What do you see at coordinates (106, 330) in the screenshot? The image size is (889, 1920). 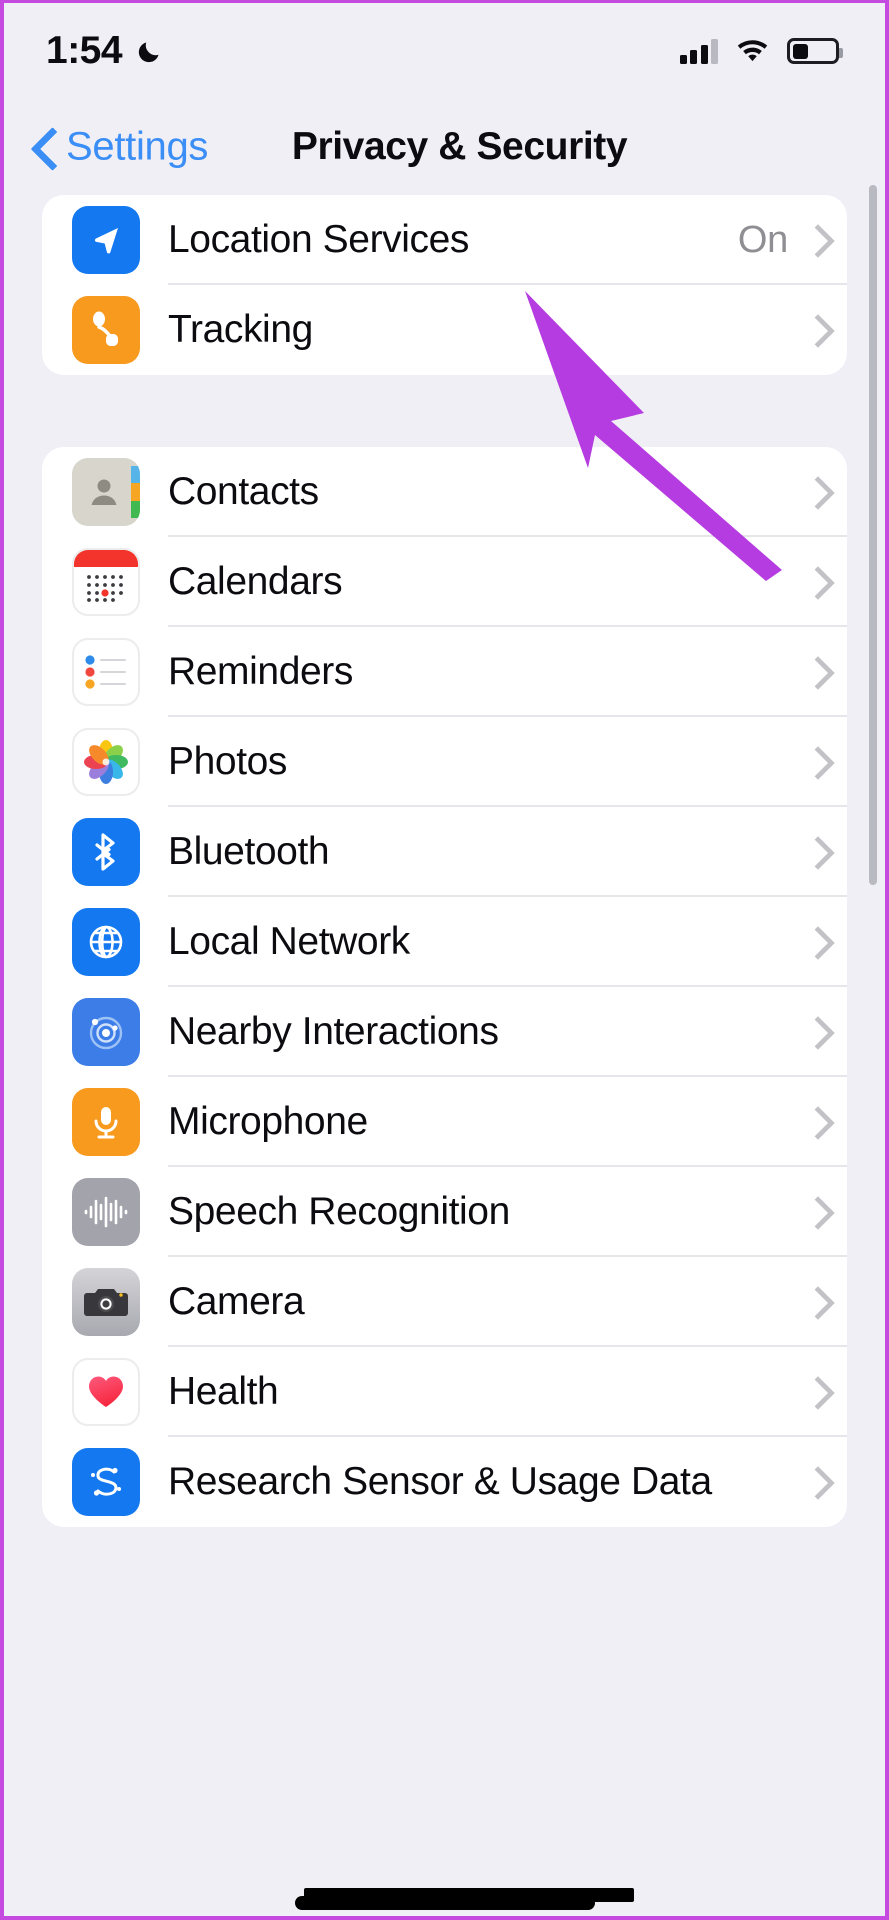 I see `tracking-icon` at bounding box center [106, 330].